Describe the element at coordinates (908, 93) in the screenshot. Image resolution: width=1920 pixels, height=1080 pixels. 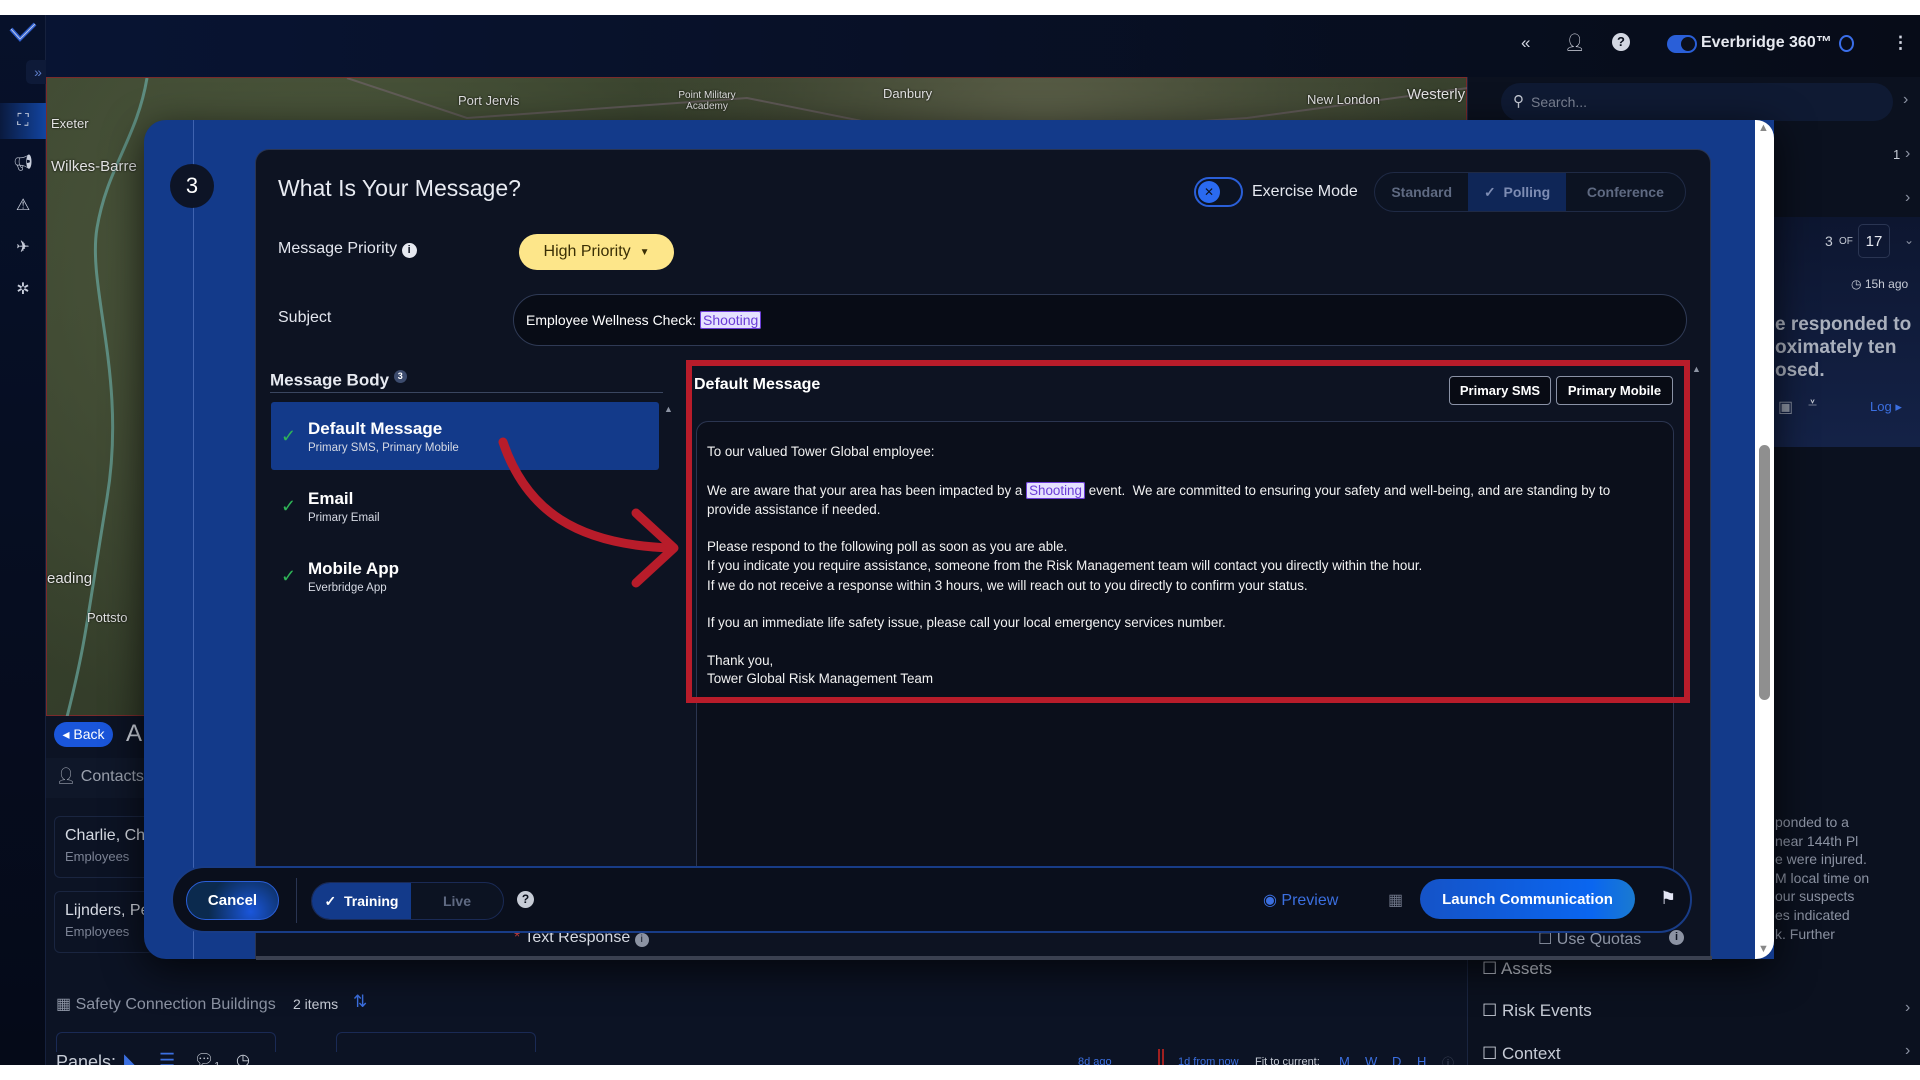
I see `map-label: Danbury` at that location.